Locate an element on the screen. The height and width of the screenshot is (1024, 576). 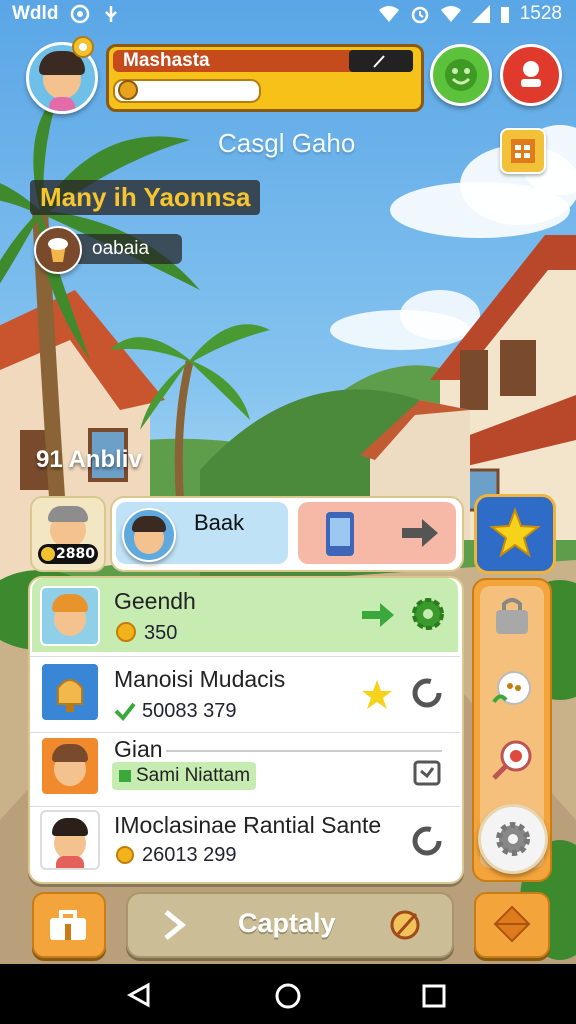
egg-icon is located at coordinates (512, 690).